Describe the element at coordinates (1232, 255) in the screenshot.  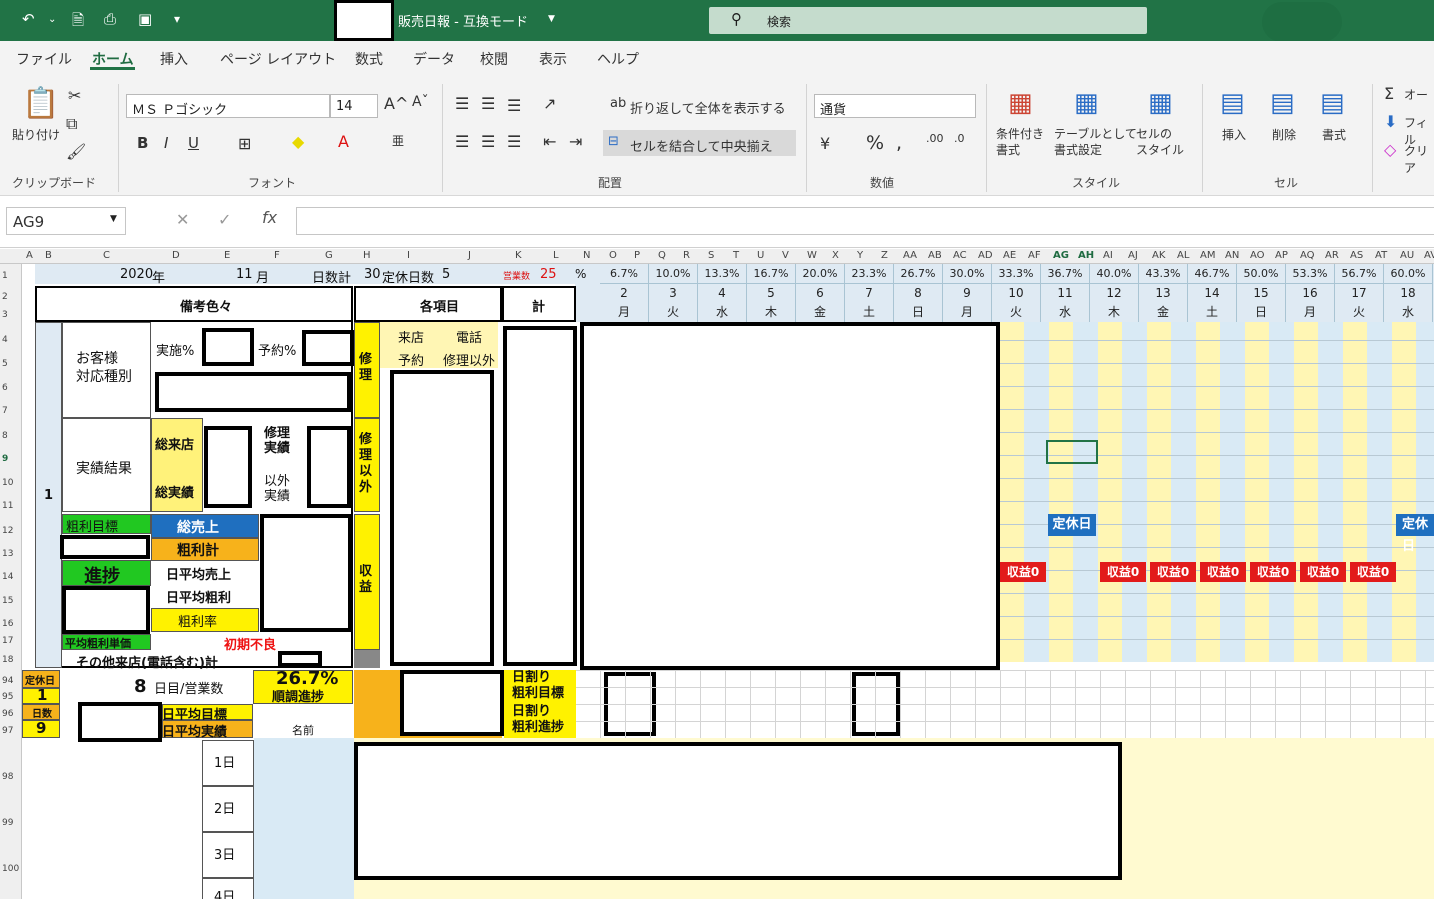
I see `col-header: AN` at that location.